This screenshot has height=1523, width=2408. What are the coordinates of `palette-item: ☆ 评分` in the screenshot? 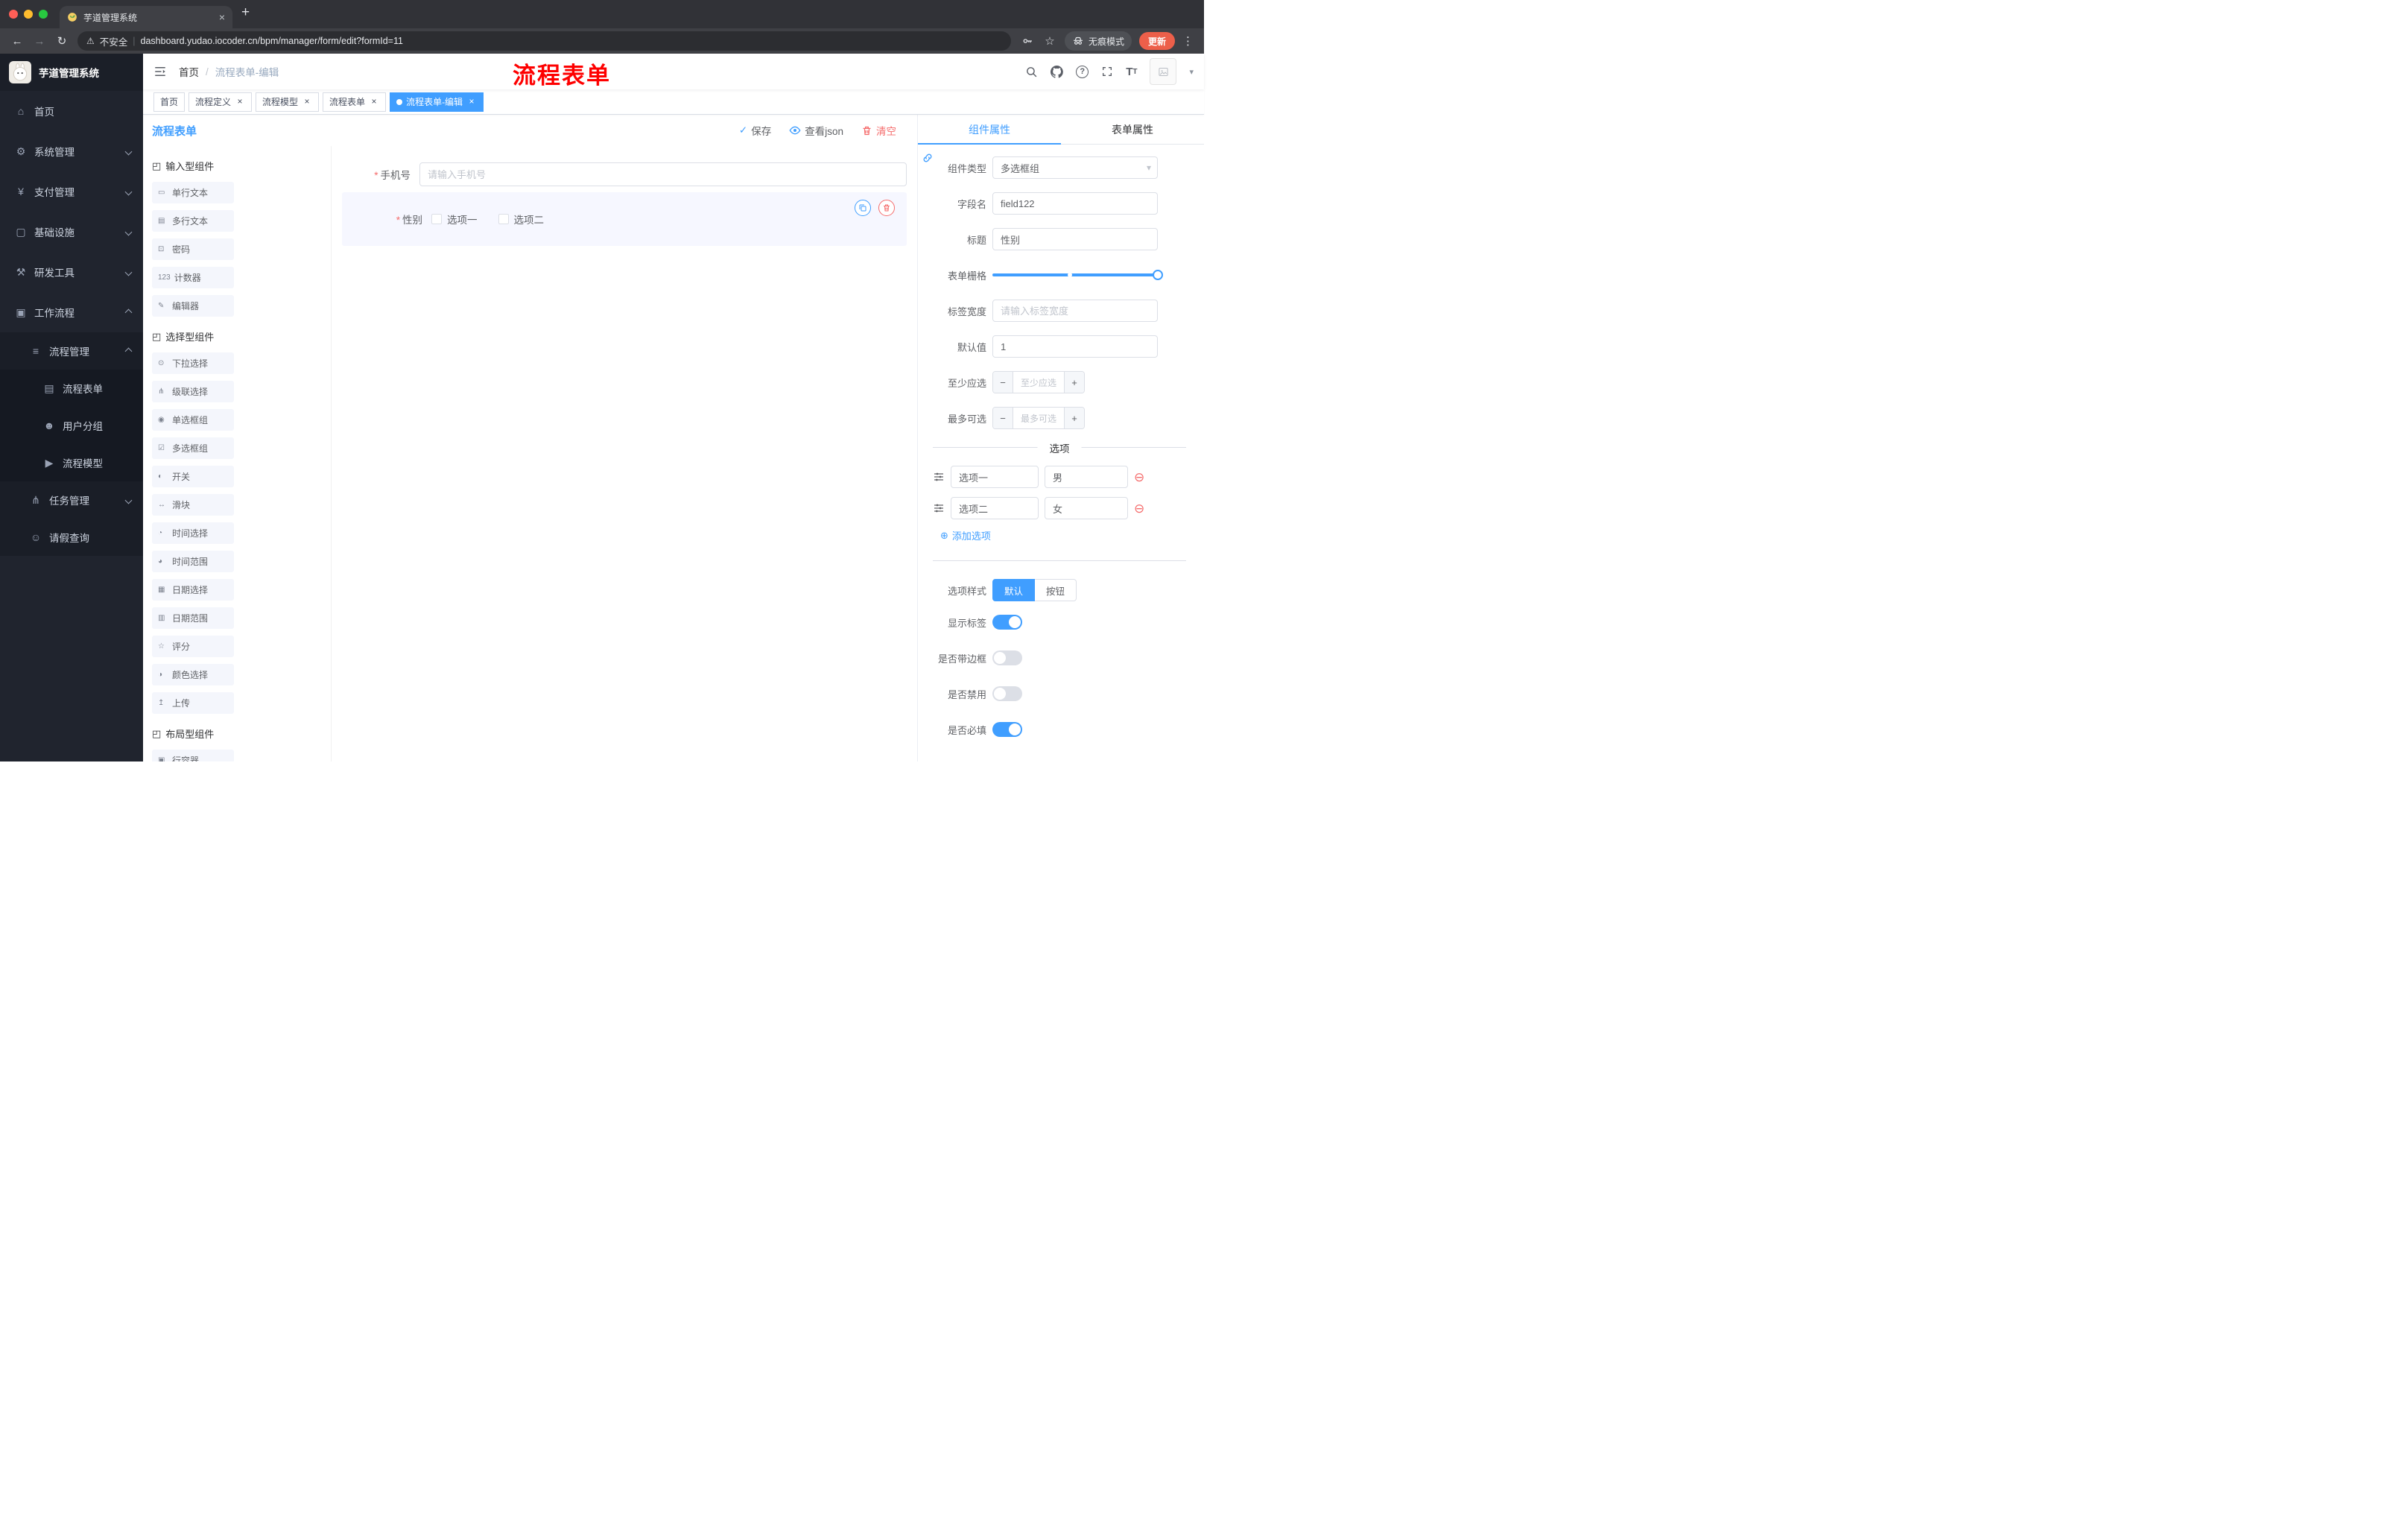 It's located at (193, 647).